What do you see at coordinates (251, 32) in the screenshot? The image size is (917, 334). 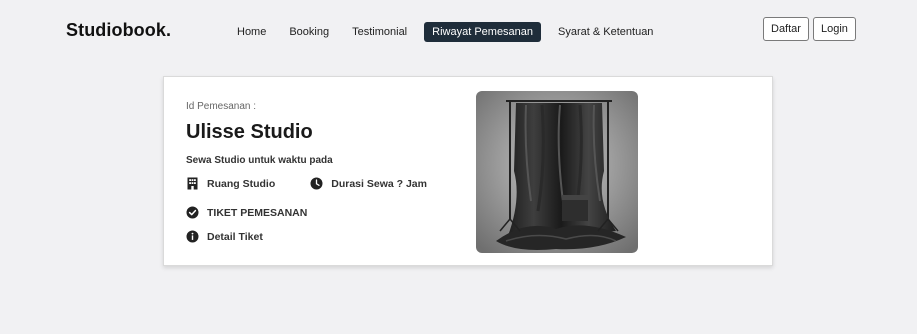 I see `nav-link-home: Home` at bounding box center [251, 32].